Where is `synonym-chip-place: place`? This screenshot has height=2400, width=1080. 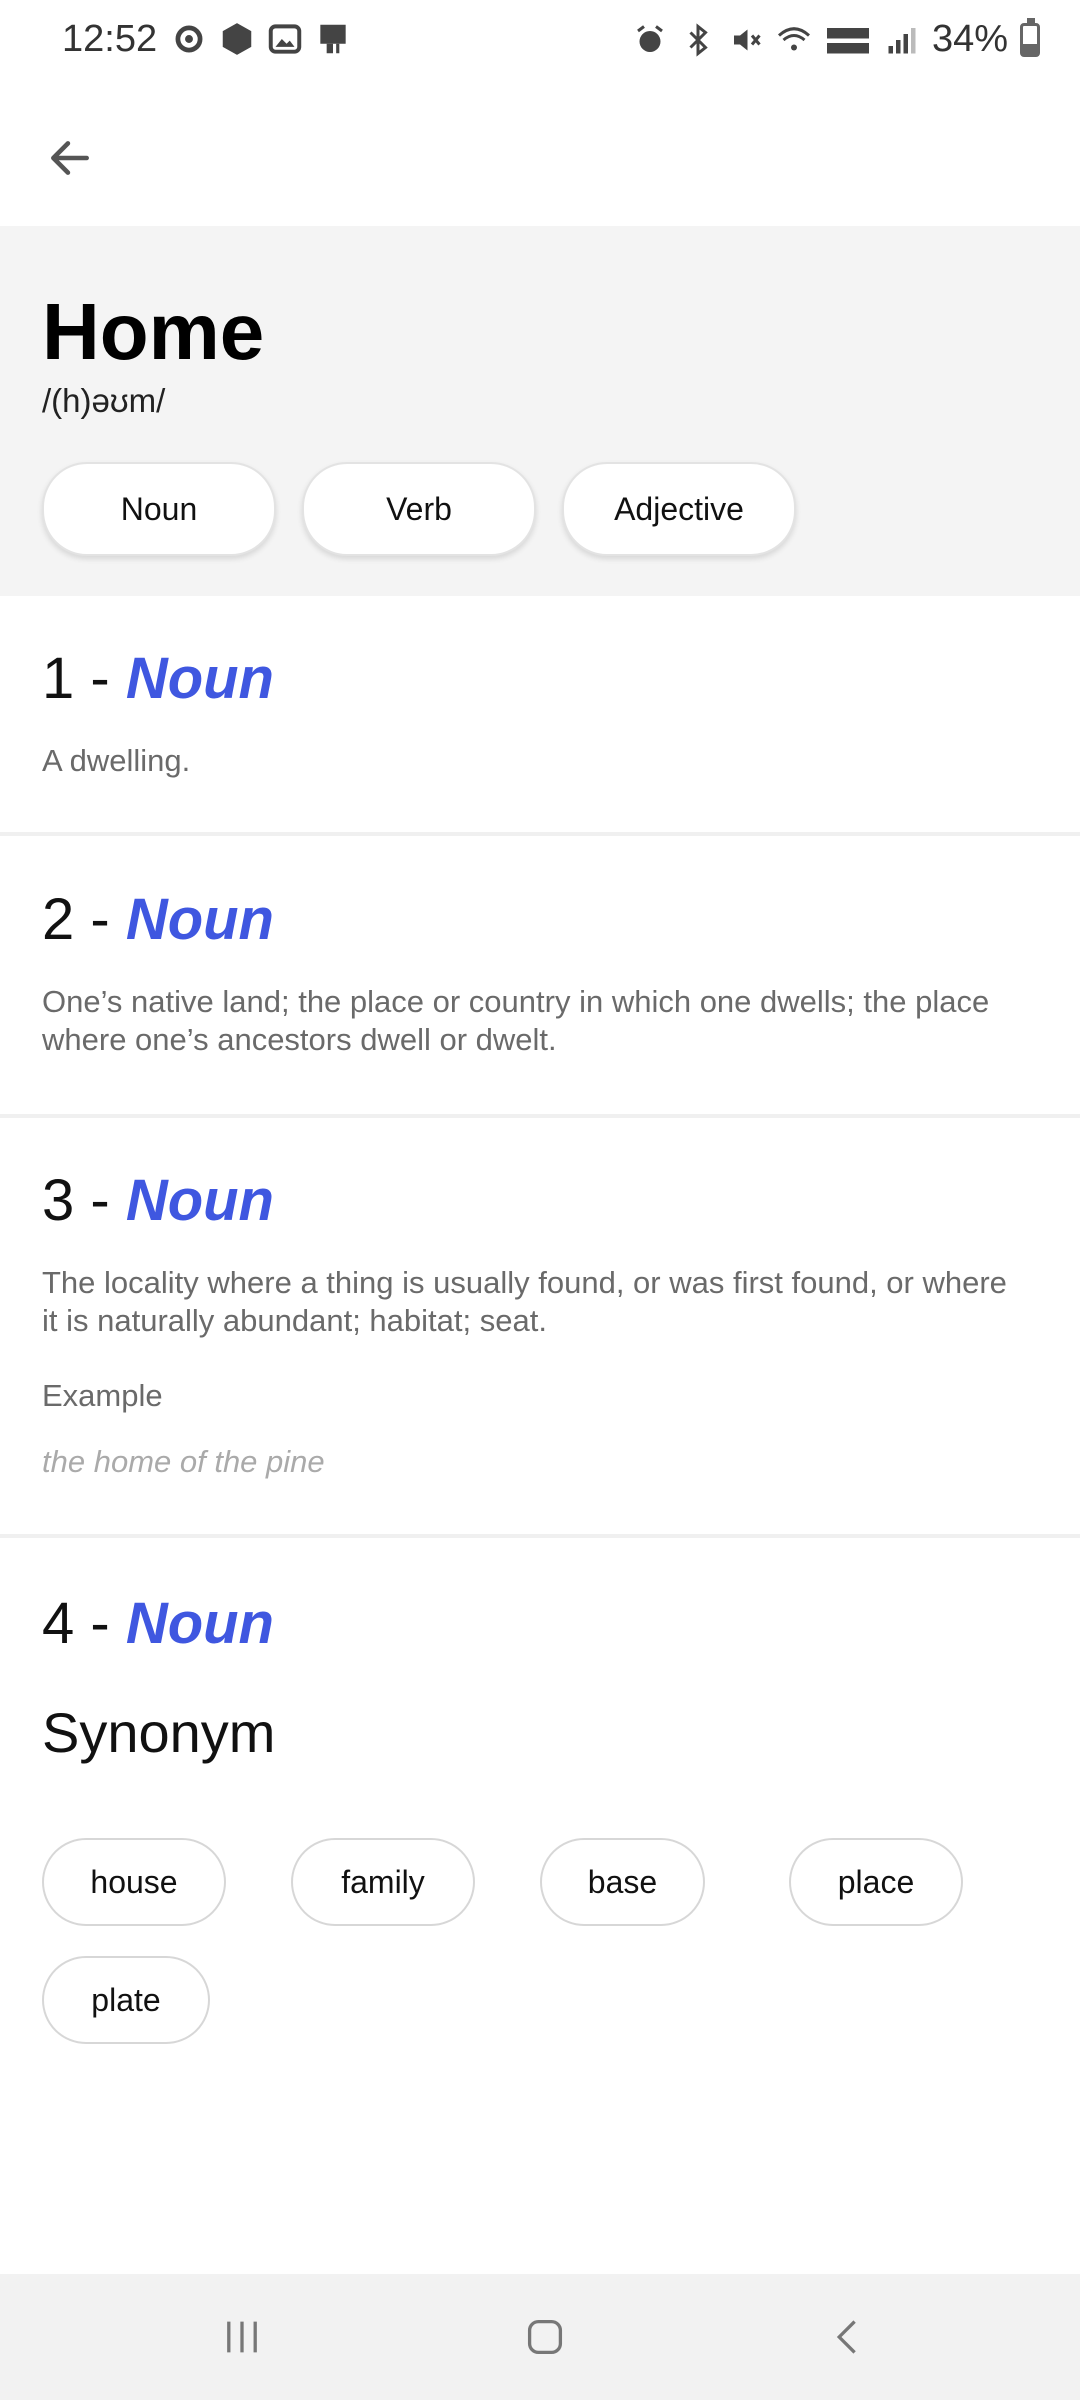 synonym-chip-place: place is located at coordinates (876, 1882).